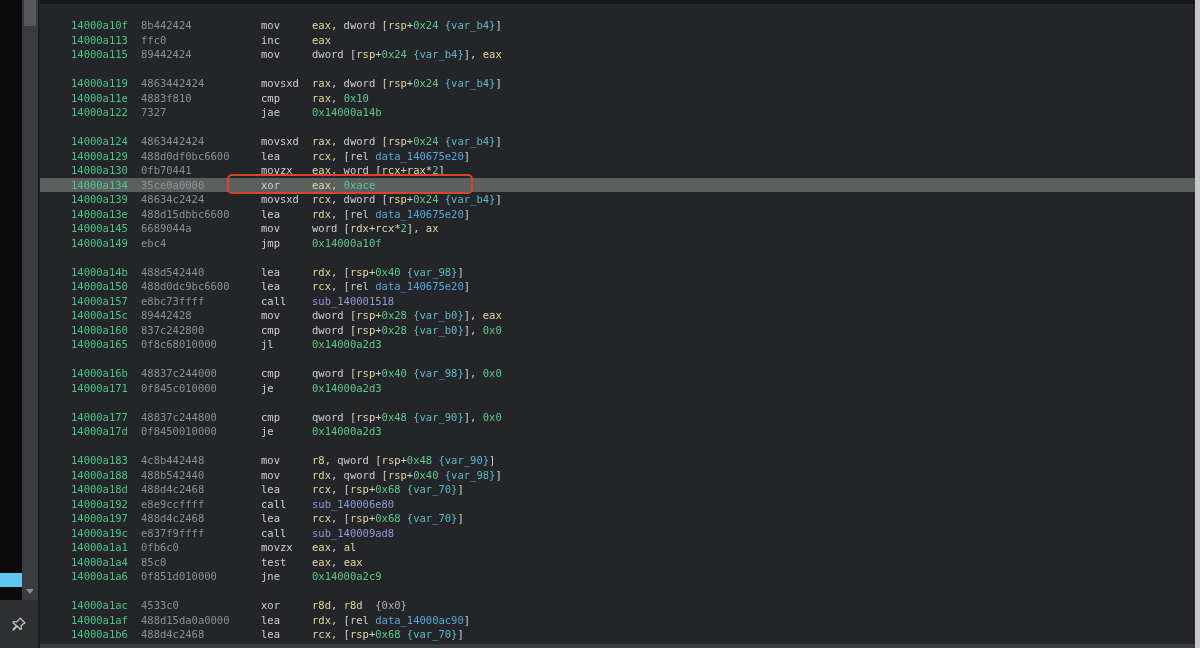  Describe the element at coordinates (271, 39) in the screenshot. I see `mnemonic-text: inc` at that location.